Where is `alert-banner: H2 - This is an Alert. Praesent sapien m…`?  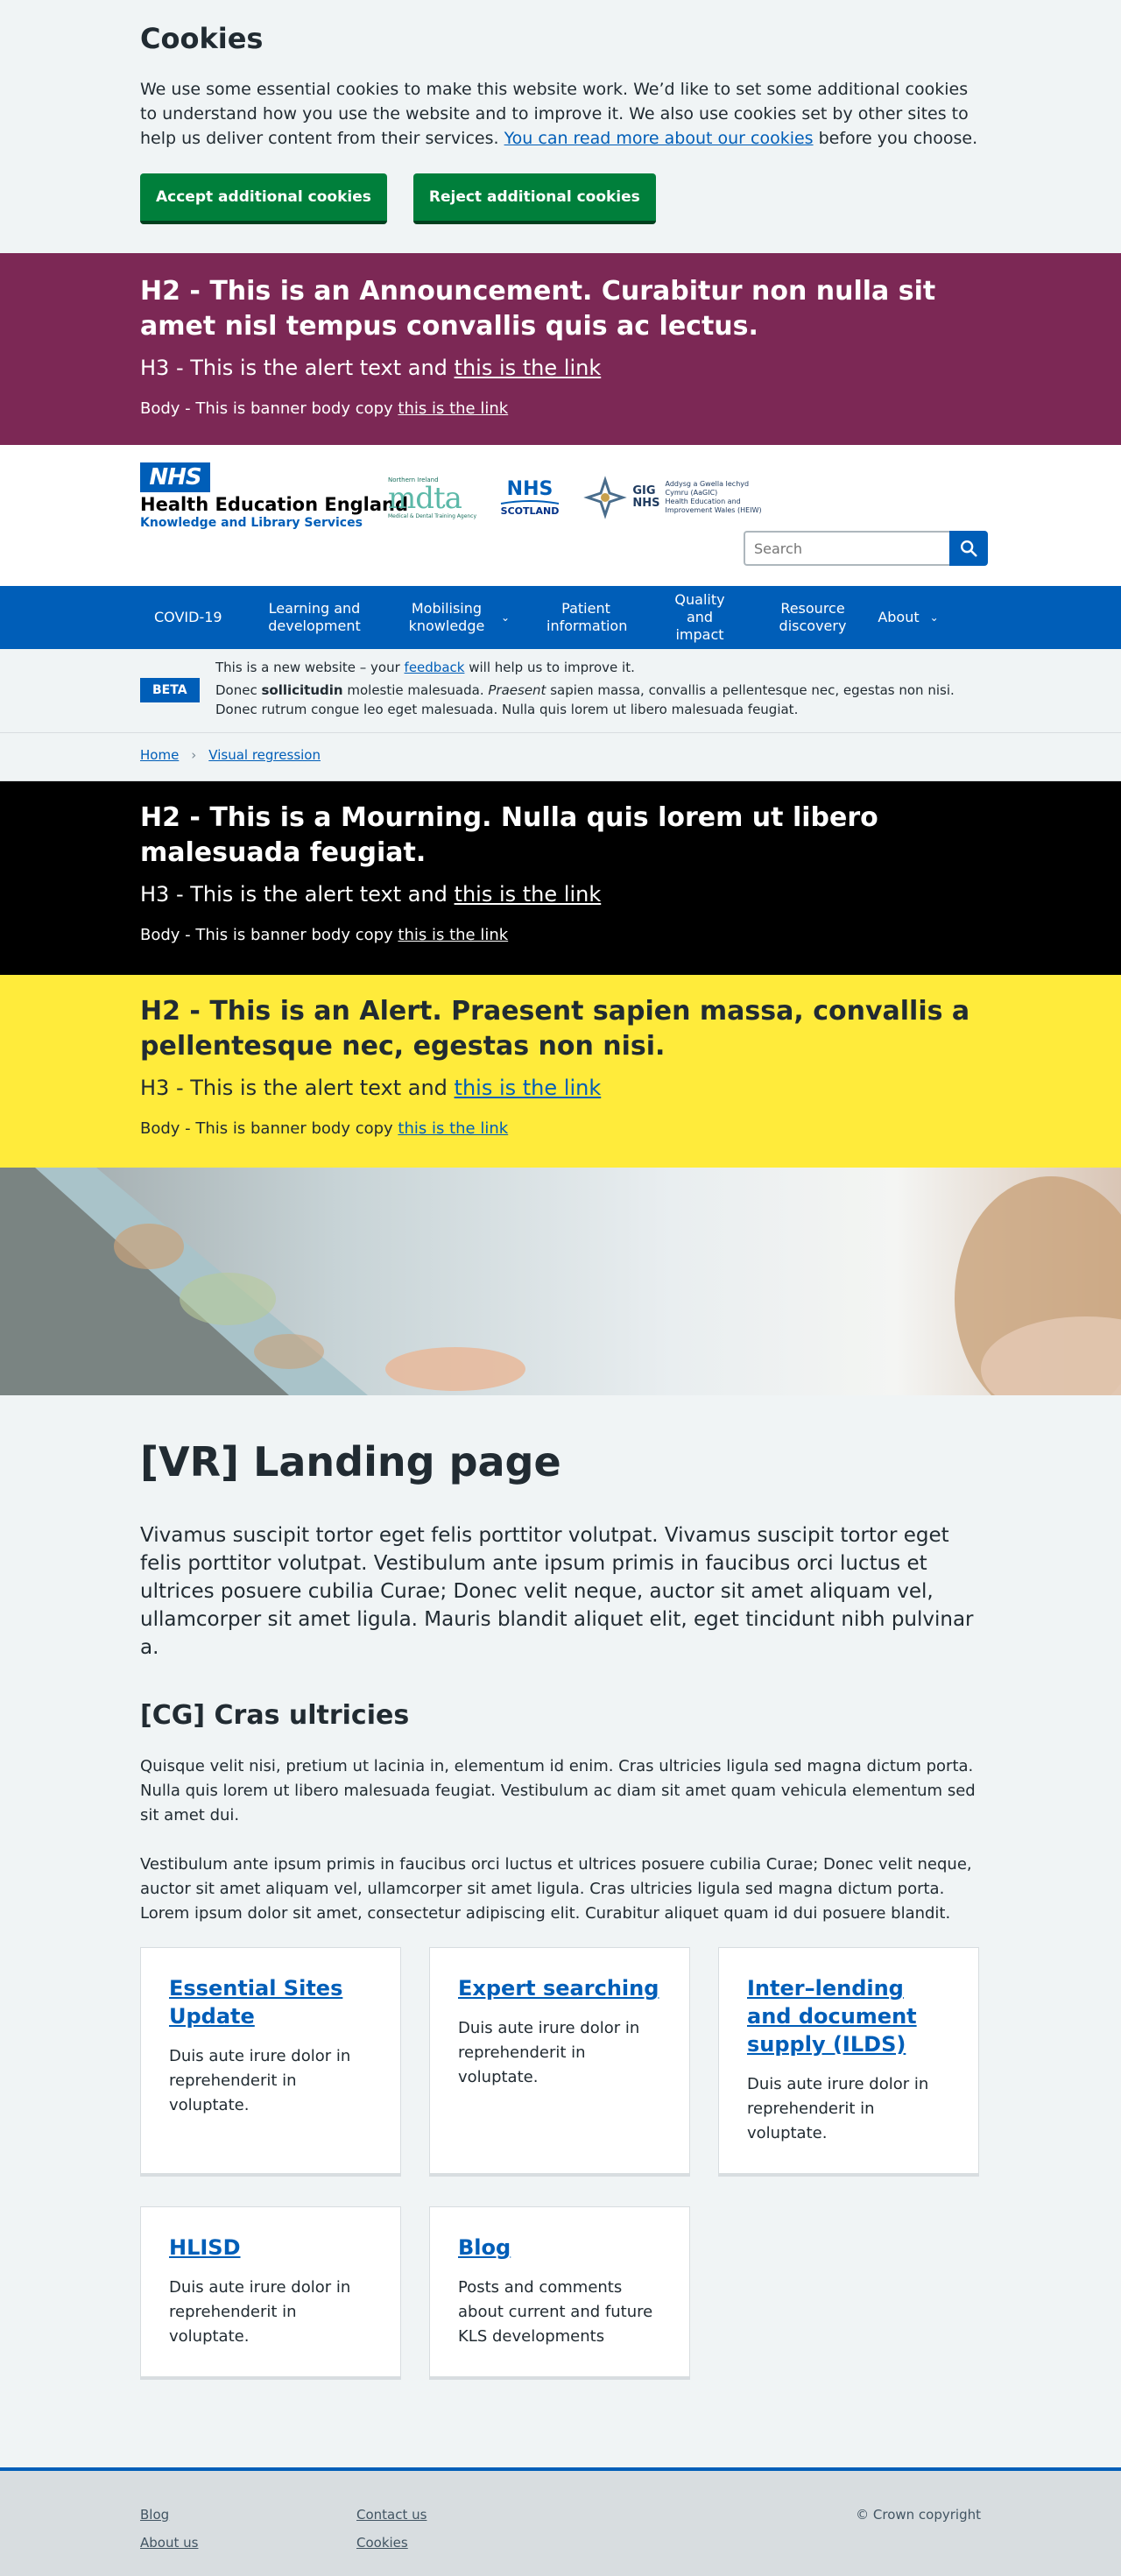
alert-banner: H2 - This is an Alert. Praesent sapien m… is located at coordinates (560, 1071).